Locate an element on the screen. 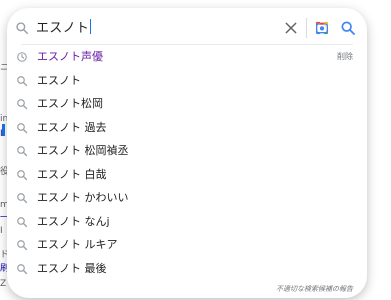  suggestion-text: エスノト 松岡禎丞 is located at coordinates (83, 150).